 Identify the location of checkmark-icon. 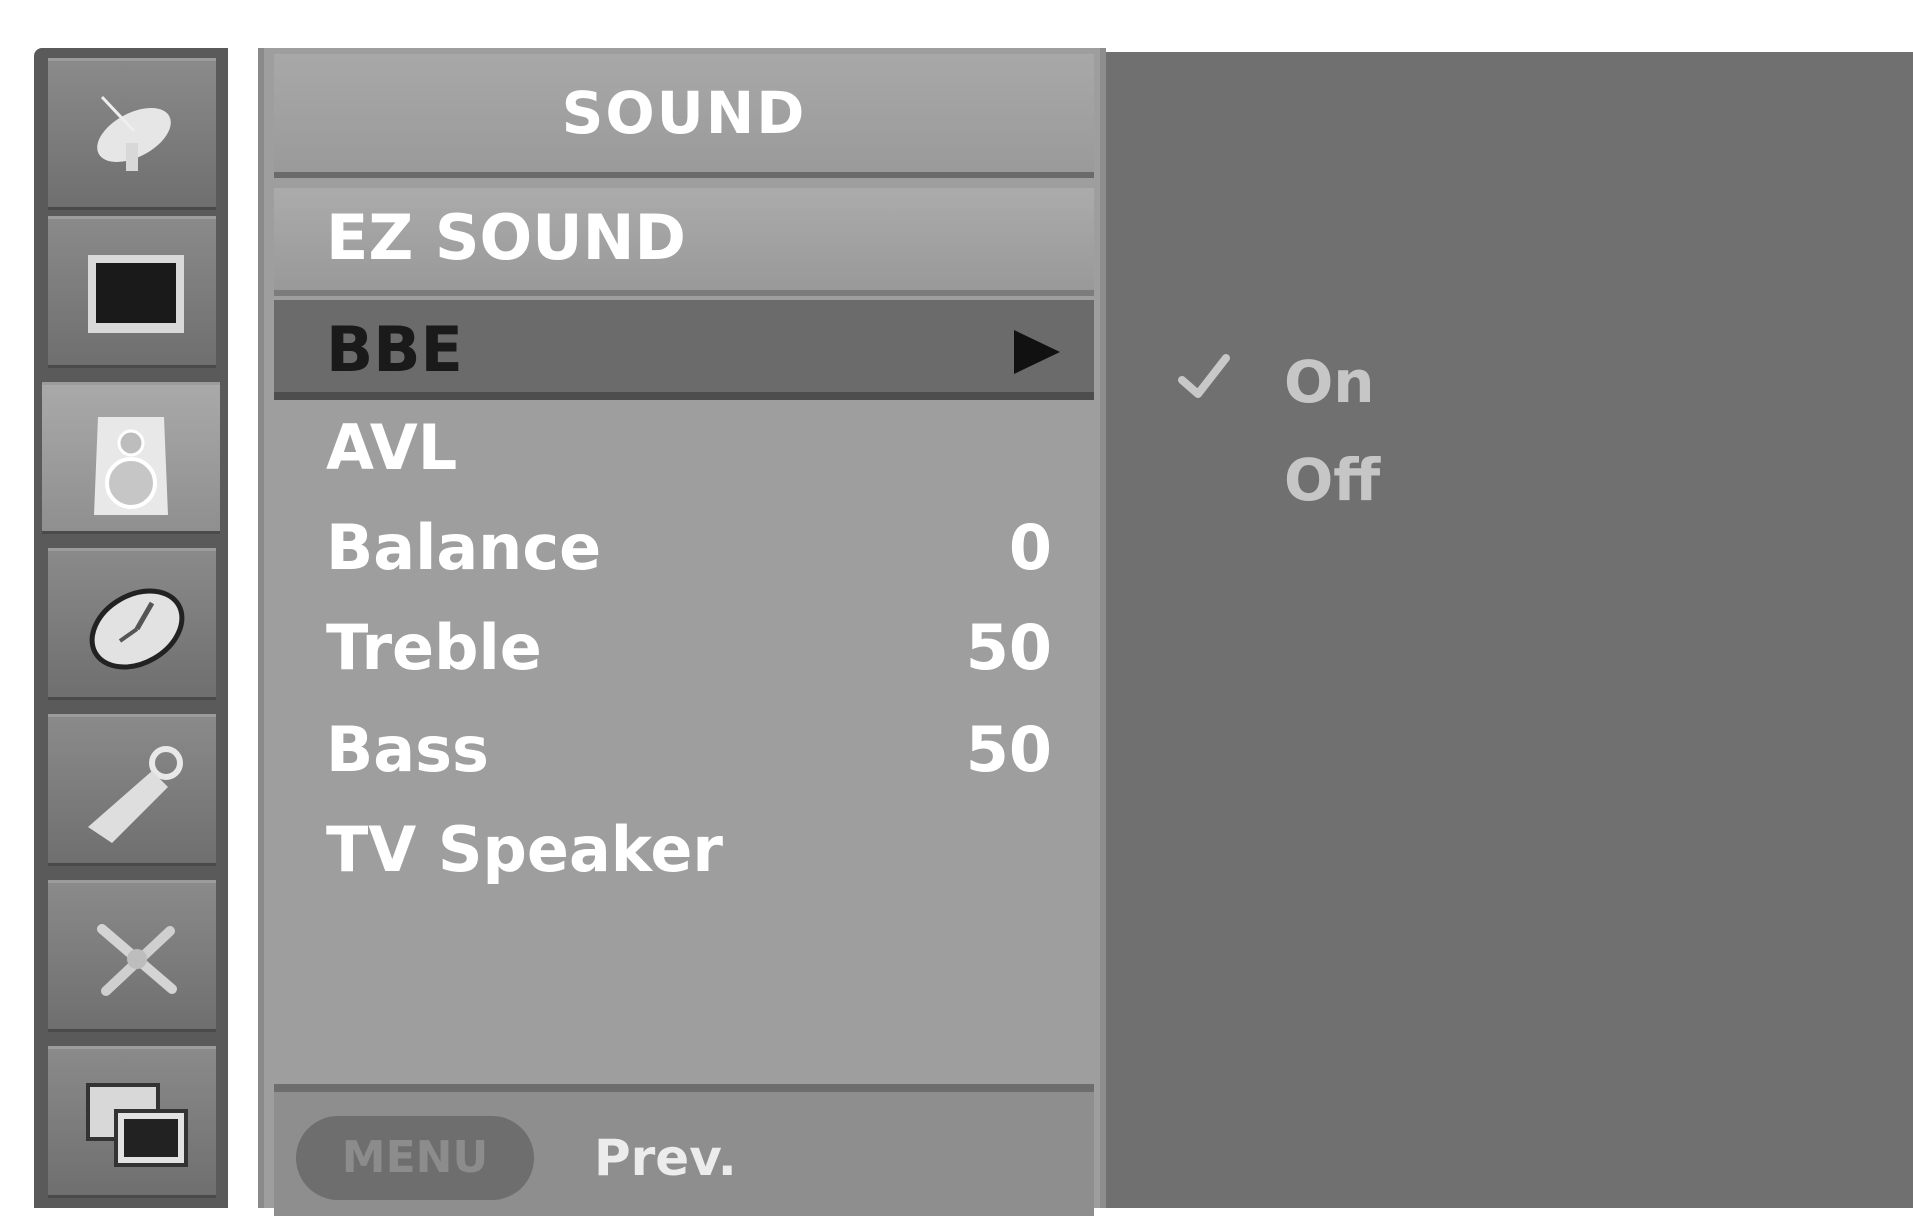
(1204, 376).